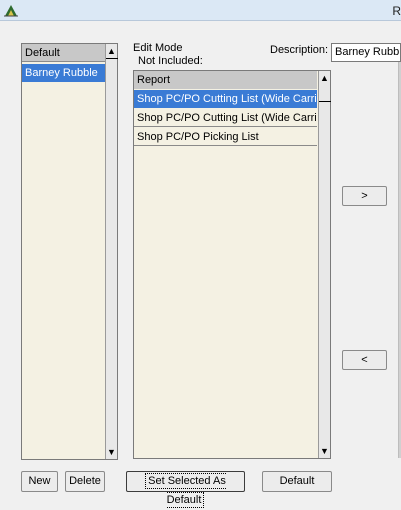 The width and height of the screenshot is (401, 510). Describe the element at coordinates (185, 489) in the screenshot. I see `set-selected-as-default-button: Set Selected As Default` at that location.